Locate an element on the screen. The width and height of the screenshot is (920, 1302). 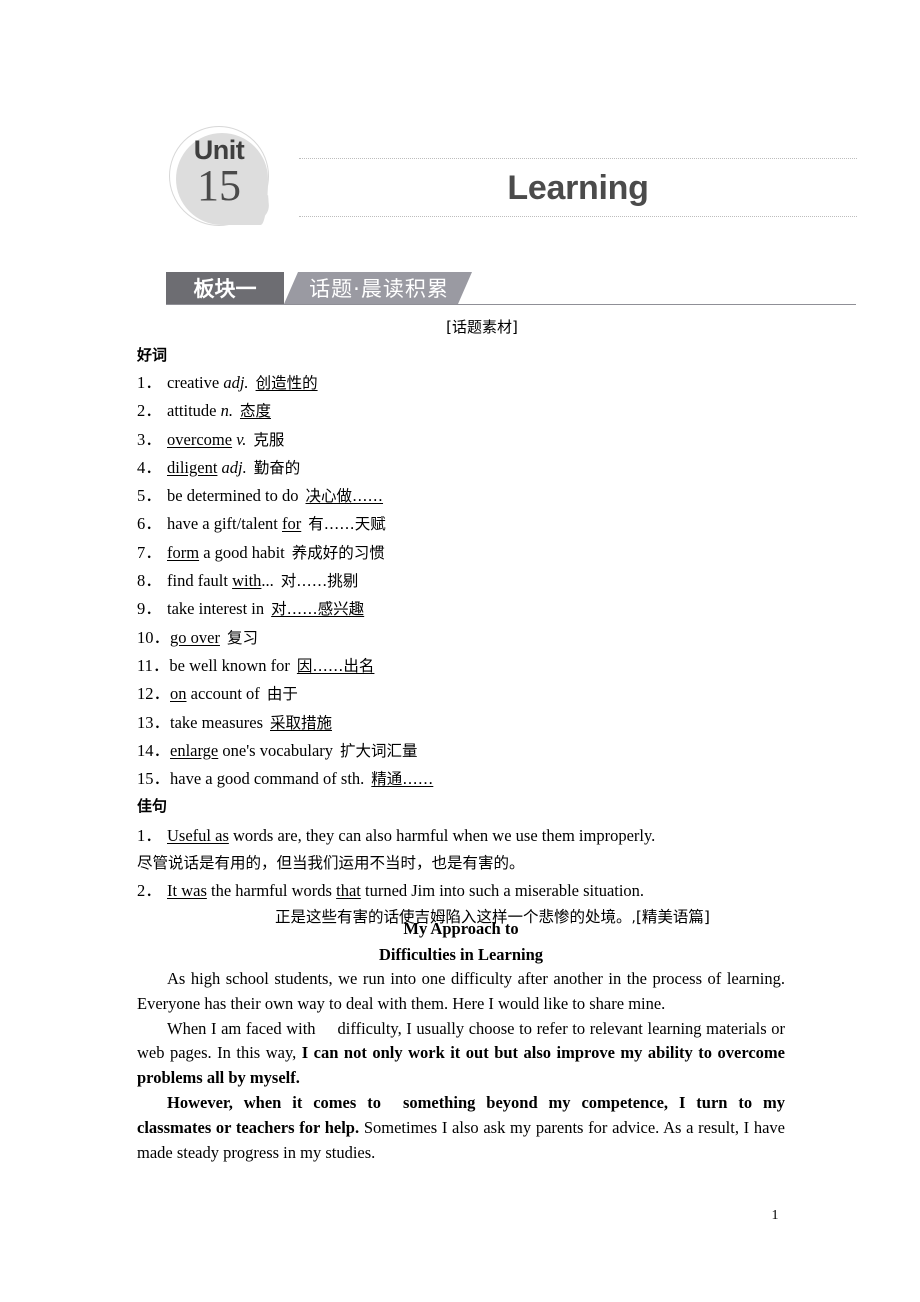
list-item-english: have a gift/talent for is located at coordinates (234, 524).